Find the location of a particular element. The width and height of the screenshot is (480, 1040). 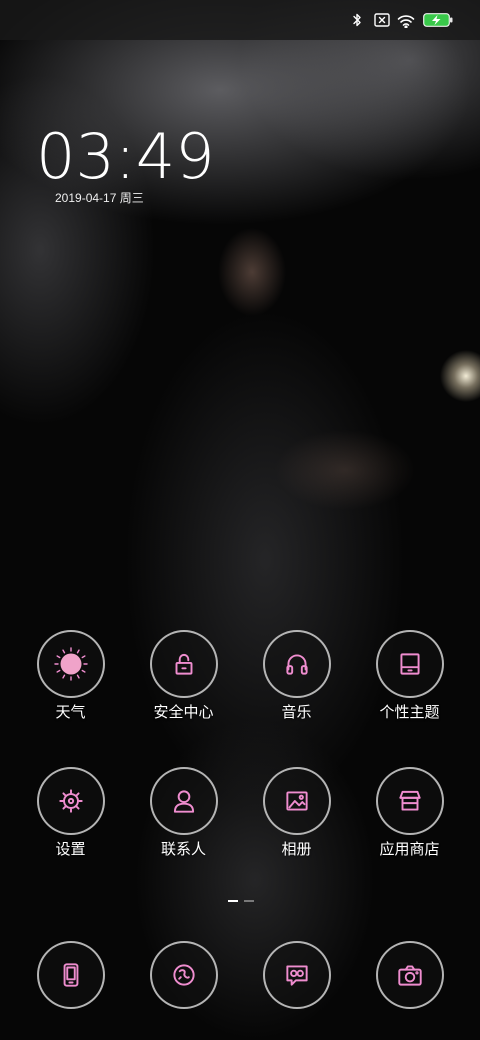

dock-browser is located at coordinates (183, 975).